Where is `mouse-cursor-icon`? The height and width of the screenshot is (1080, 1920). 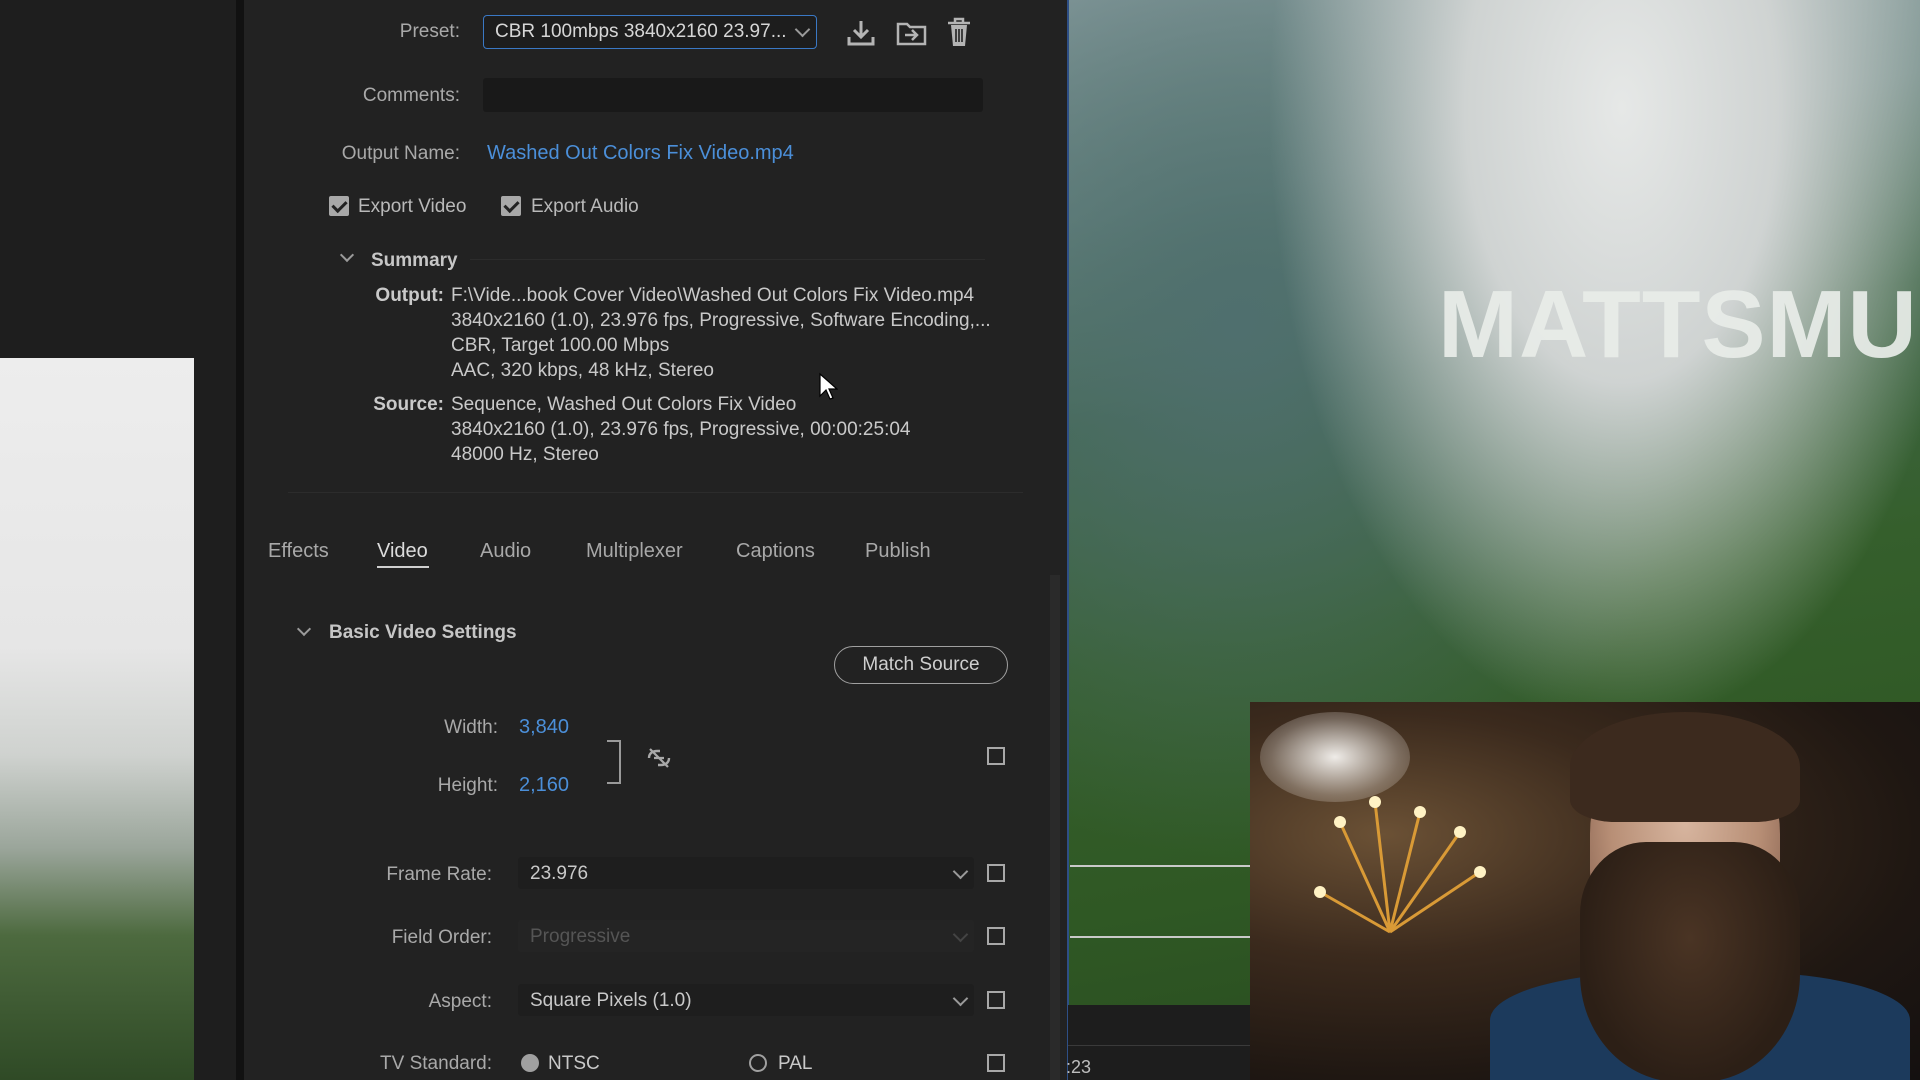 mouse-cursor-icon is located at coordinates (828, 386).